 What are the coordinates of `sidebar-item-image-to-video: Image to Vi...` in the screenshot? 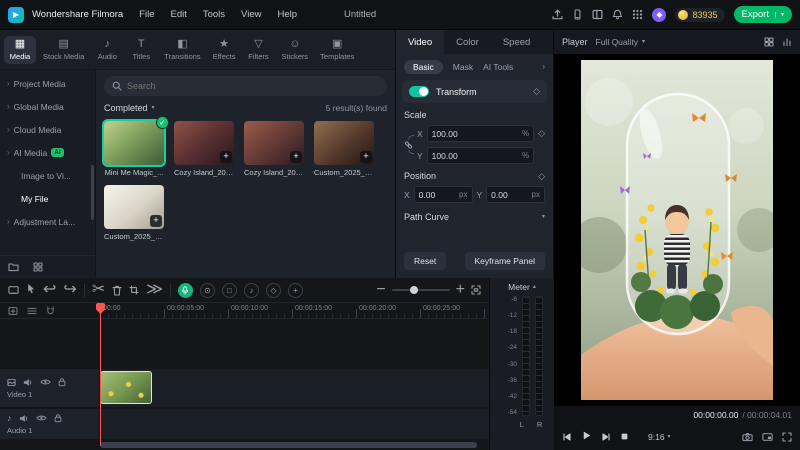 It's located at (47, 175).